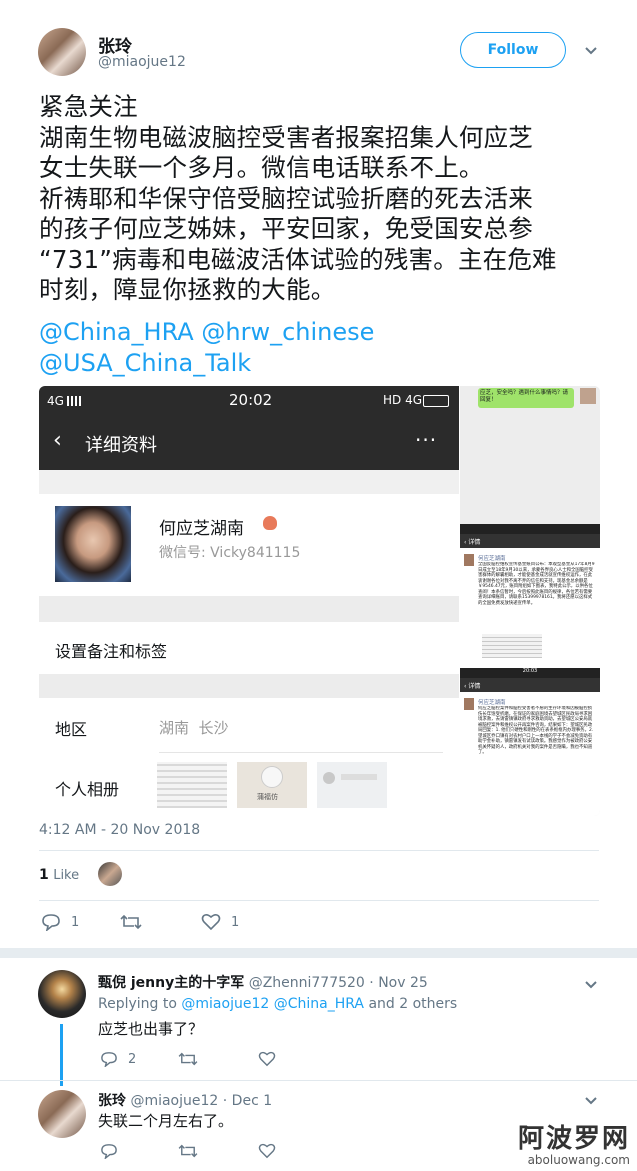  Describe the element at coordinates (71, 729) in the screenshot. I see `region-label: 地区` at that location.